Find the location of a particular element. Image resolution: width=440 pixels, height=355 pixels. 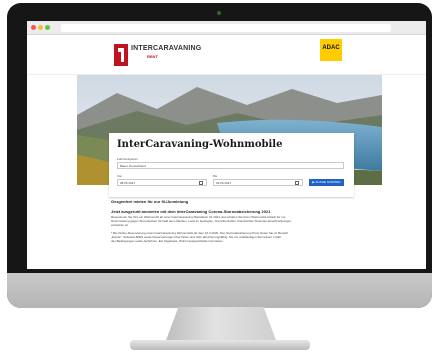

monitor-stand is located at coordinates (221, 325).